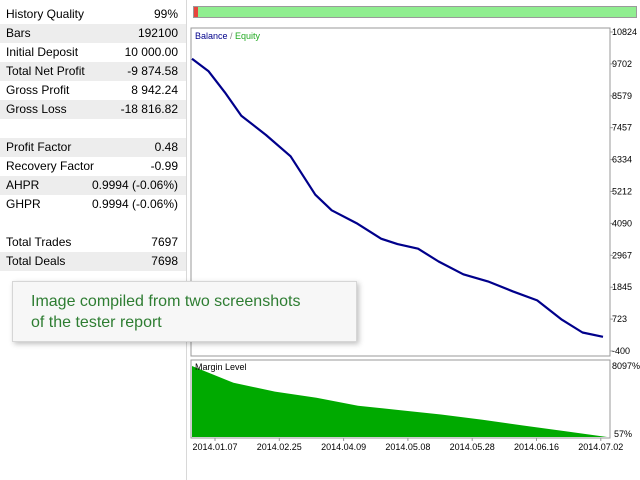 The height and width of the screenshot is (480, 640). What do you see at coordinates (221, 367) in the screenshot?
I see `margin-chart-title: Margin Level` at bounding box center [221, 367].